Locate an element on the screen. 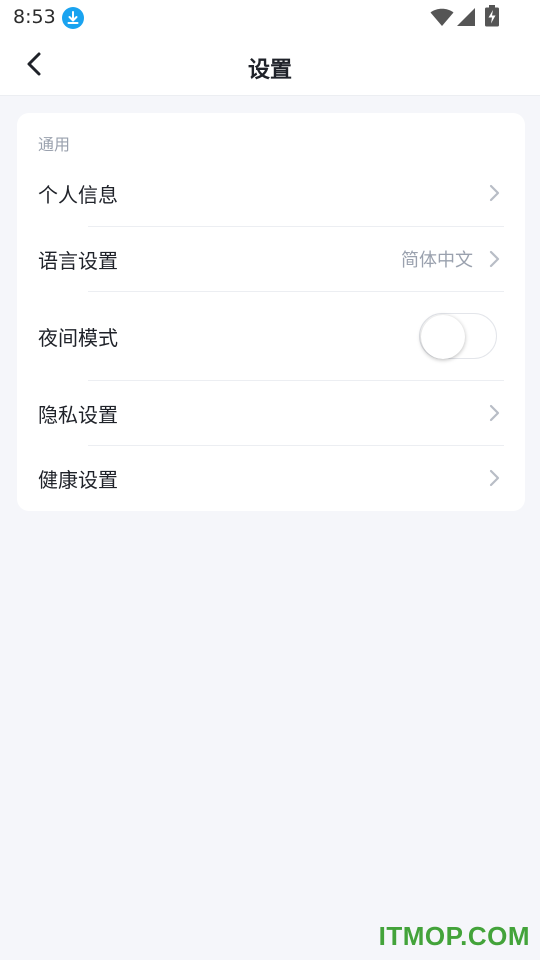  settings-item-label: 个人信息 is located at coordinates (78, 194).